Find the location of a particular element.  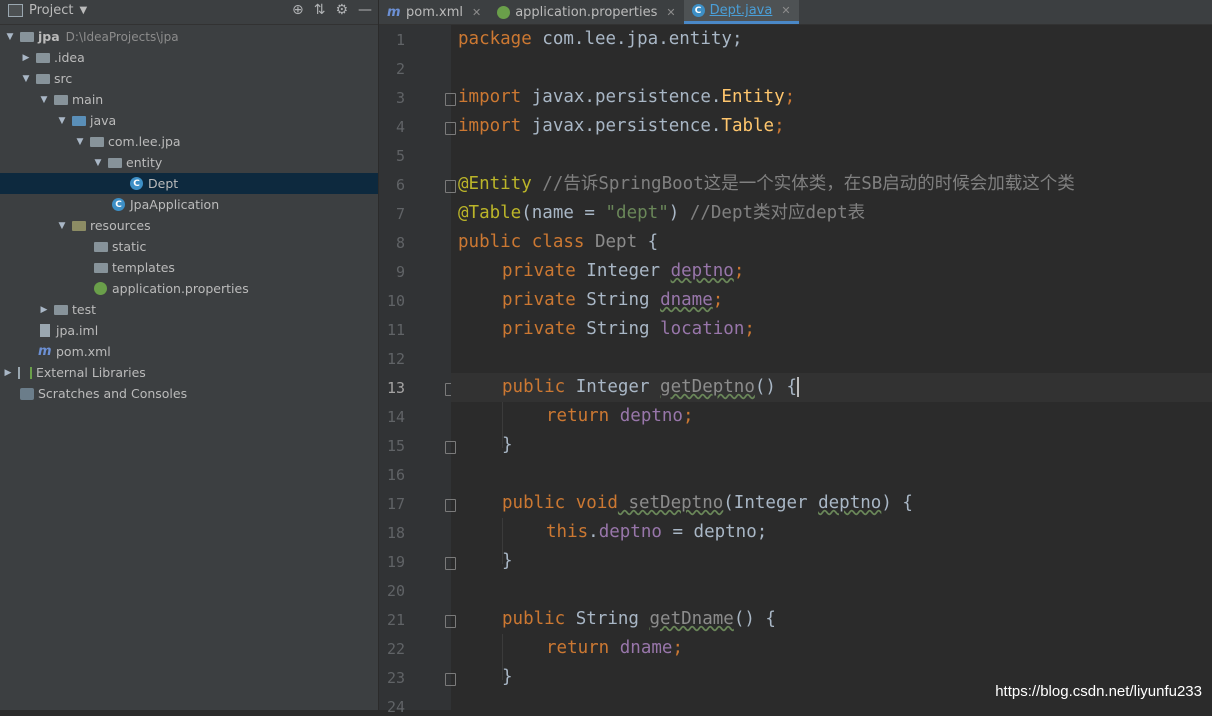

tree-item-label: test is located at coordinates (84, 309).